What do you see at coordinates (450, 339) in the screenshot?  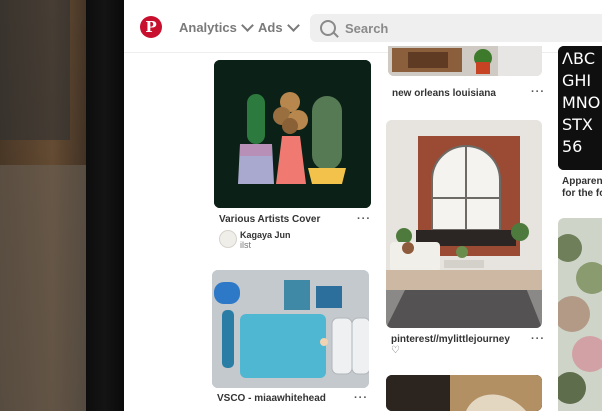 I see `pin-title: pinterest//mylittlejourney` at bounding box center [450, 339].